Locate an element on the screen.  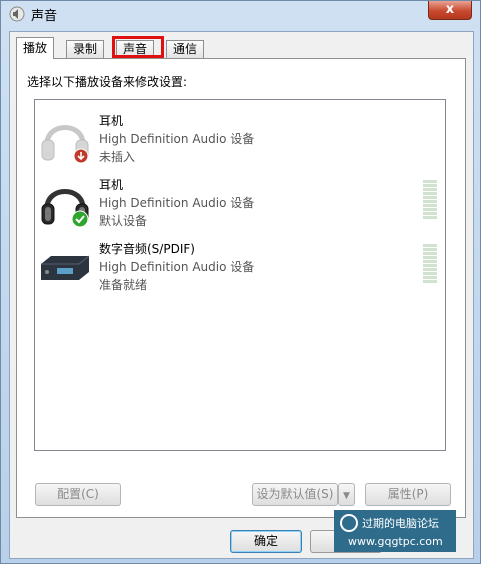
set-default-button: 设为默认值(S) is located at coordinates (295, 494).